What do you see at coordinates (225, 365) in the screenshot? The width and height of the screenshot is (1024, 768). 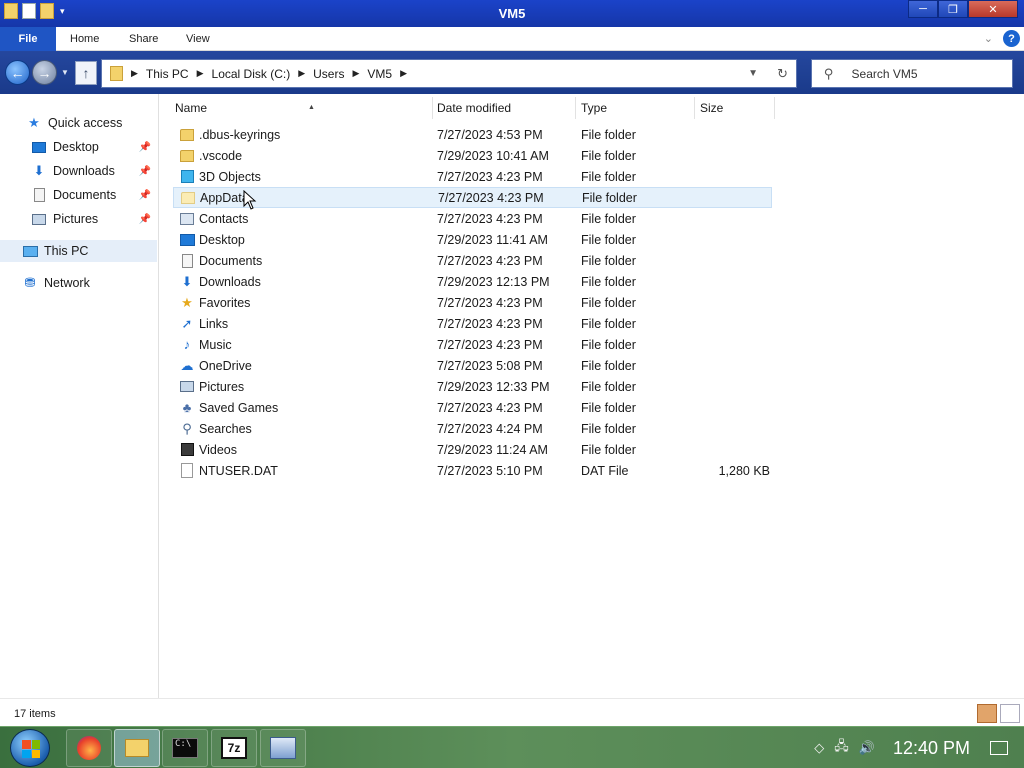 I see `file-name: OneDrive` at bounding box center [225, 365].